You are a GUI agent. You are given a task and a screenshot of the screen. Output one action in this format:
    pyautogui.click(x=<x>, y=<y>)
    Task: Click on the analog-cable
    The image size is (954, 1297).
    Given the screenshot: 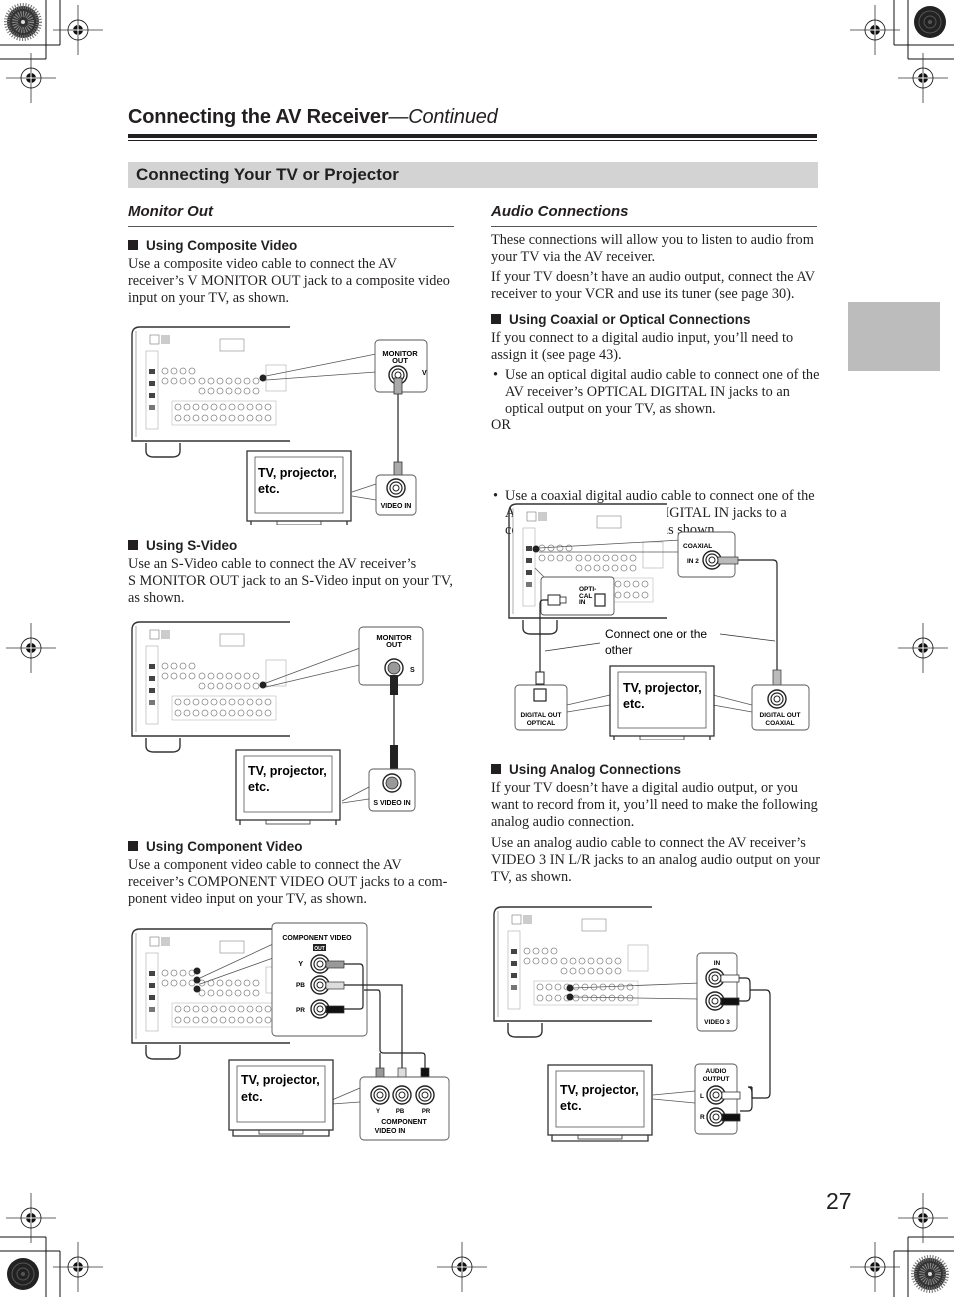 What is the action you would take?
    pyautogui.click(x=755, y=1044)
    